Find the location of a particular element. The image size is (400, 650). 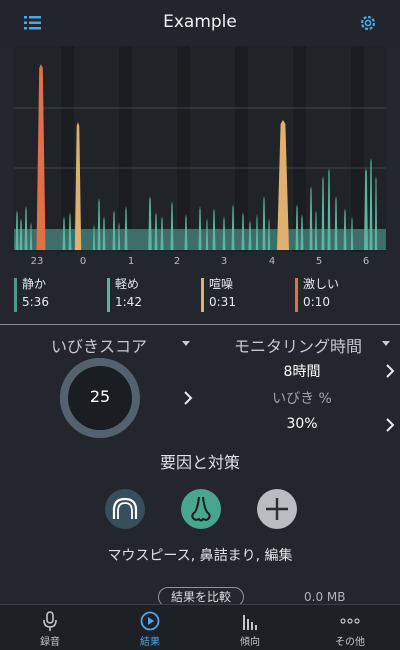

snore-percent-label: いびき % is located at coordinates (302, 399).